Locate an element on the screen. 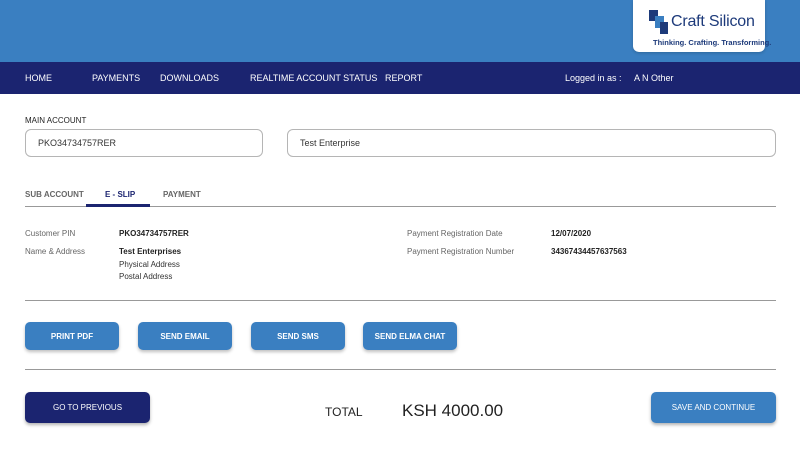 This screenshot has height=450, width=800. nav-item-home: HOME is located at coordinates (38, 78).